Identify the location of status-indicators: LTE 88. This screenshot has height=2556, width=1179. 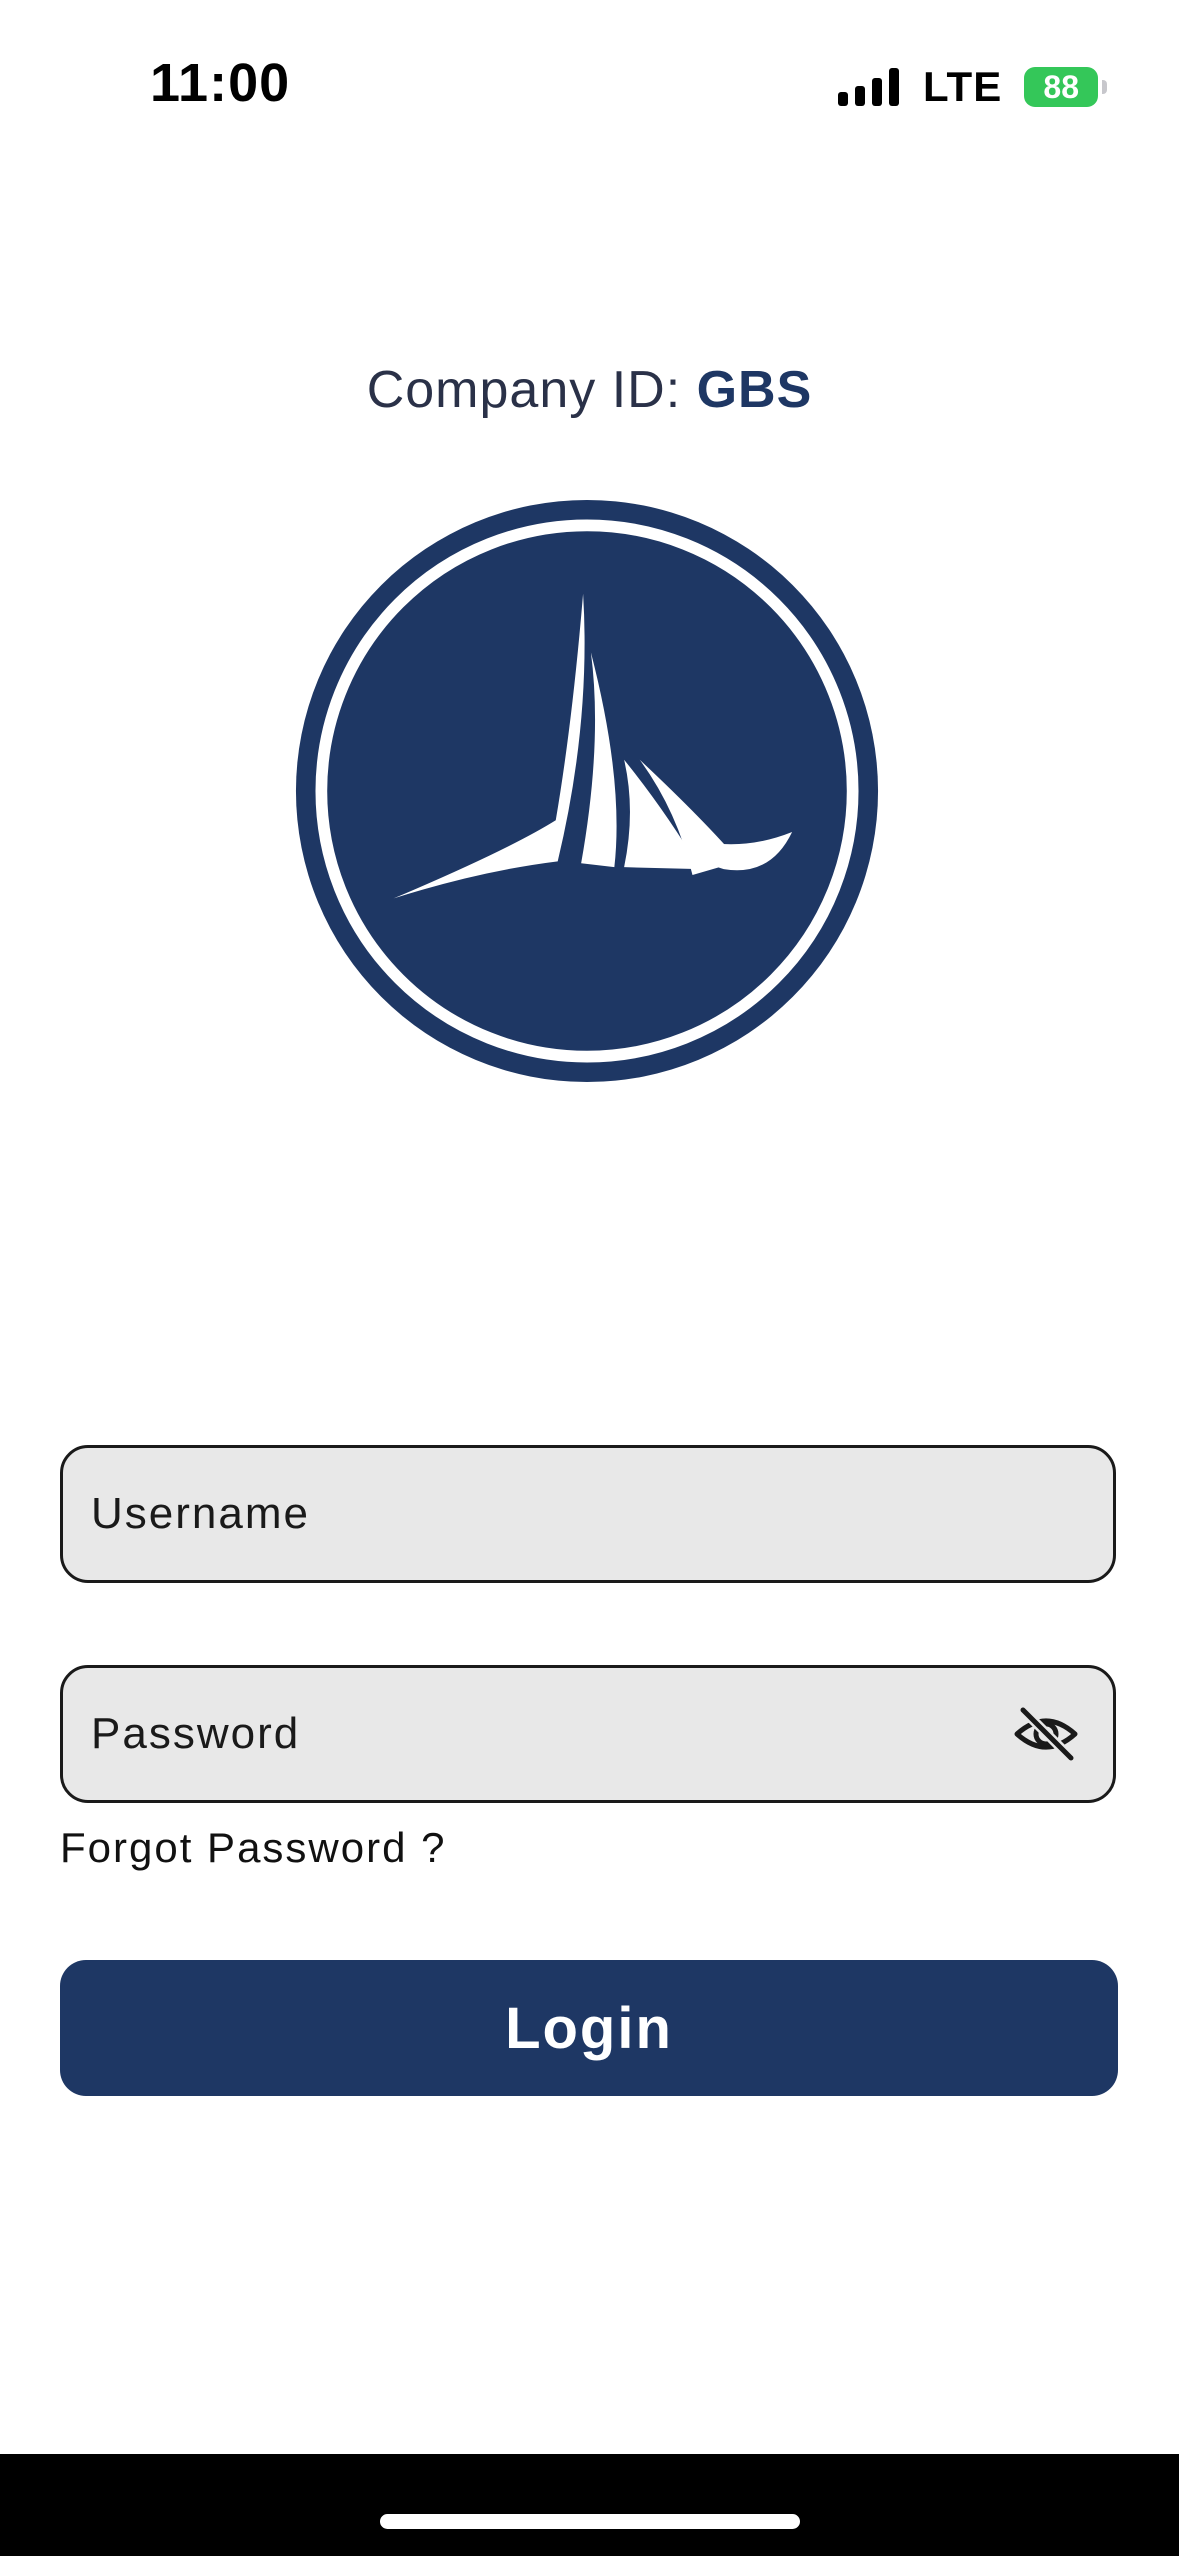
(973, 86).